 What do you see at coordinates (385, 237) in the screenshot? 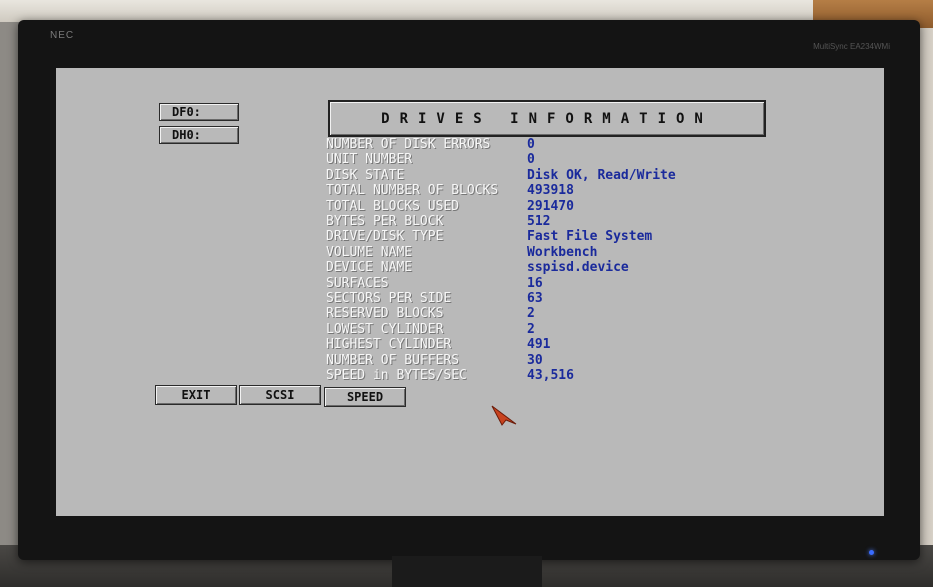
I see `info-label: DRIVE/DISK TYPE` at bounding box center [385, 237].